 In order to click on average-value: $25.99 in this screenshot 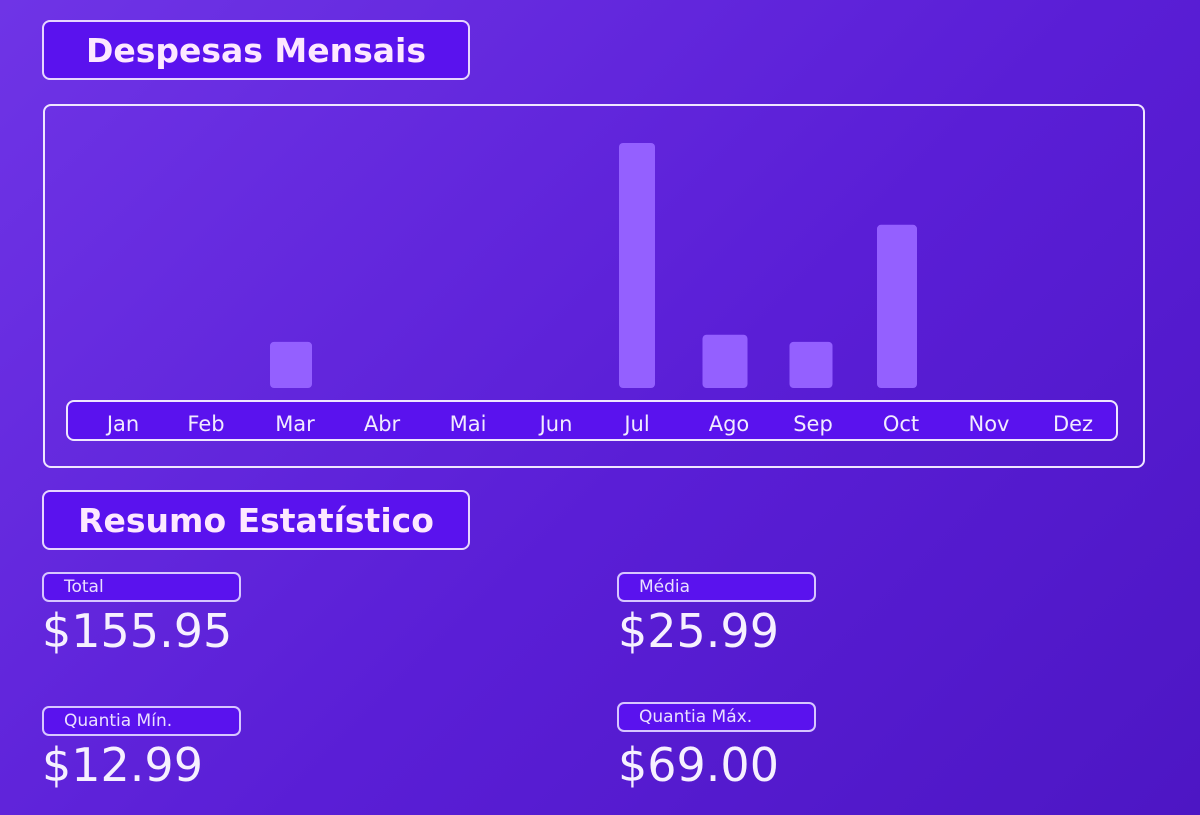, I will do `click(698, 631)`.